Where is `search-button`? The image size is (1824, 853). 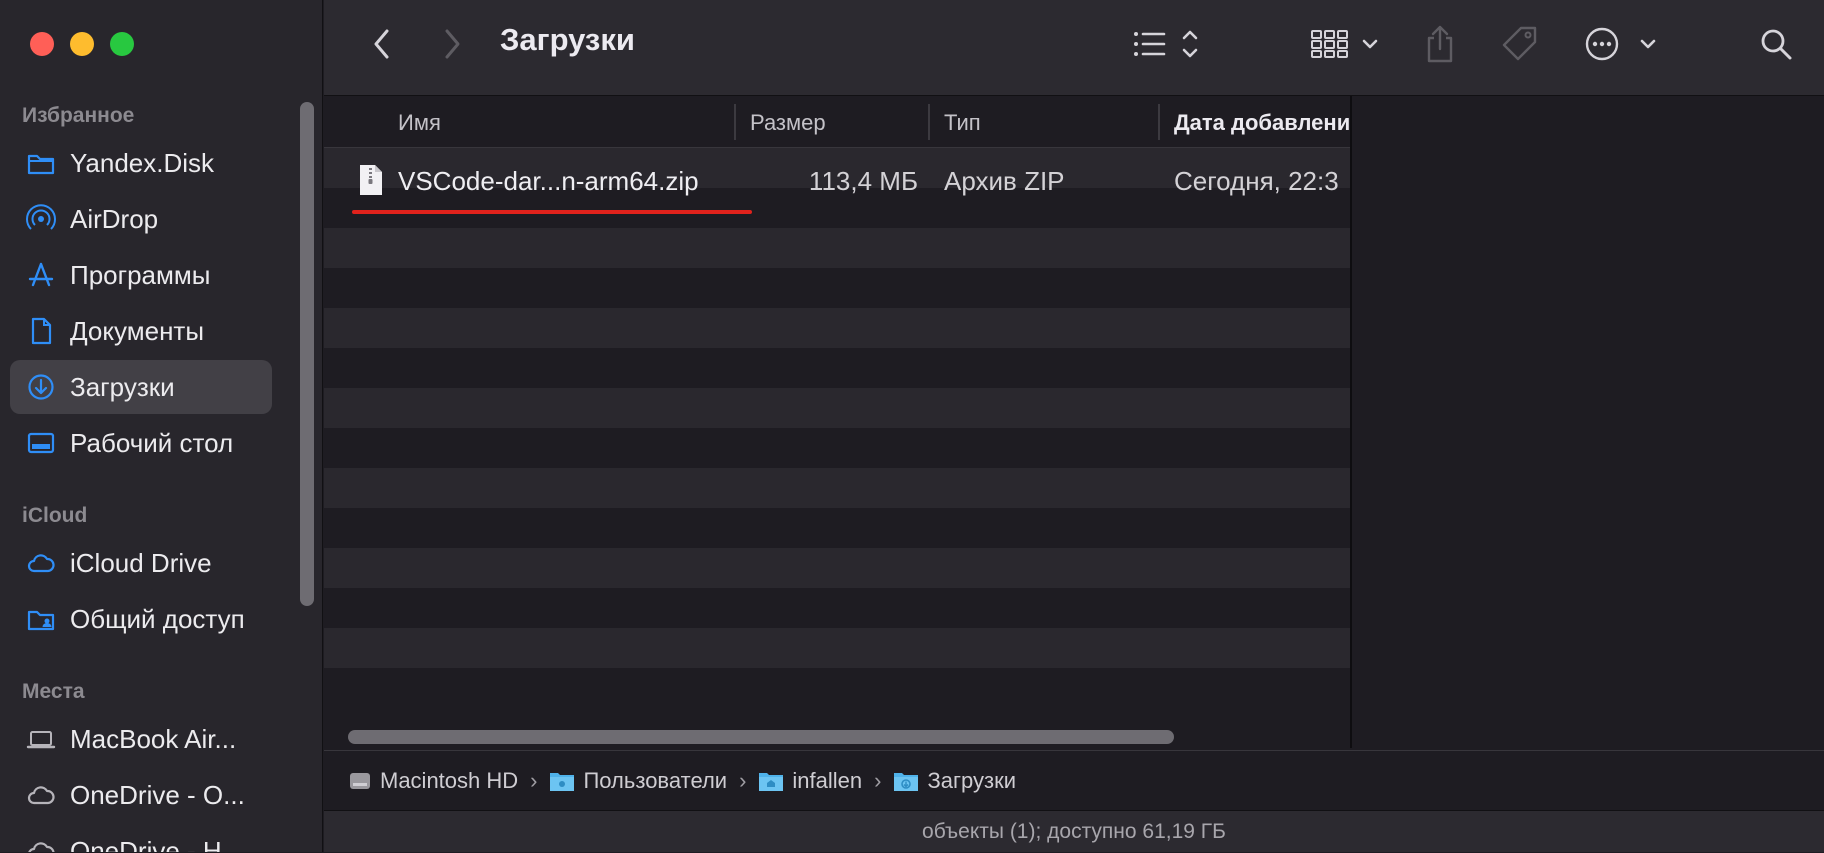
search-button is located at coordinates (1776, 44).